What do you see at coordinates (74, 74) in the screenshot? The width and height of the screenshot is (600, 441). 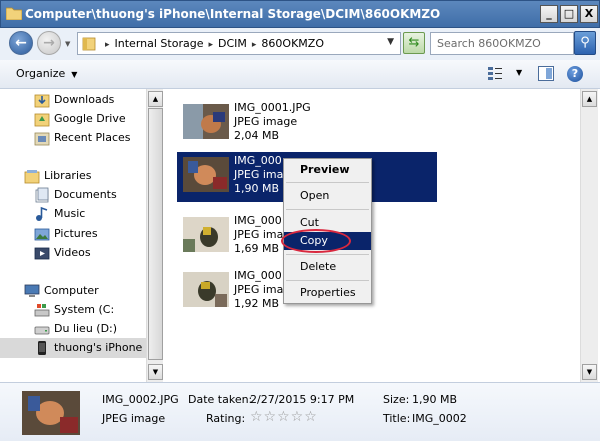 I see `chevron-down-icon: ▼` at bounding box center [74, 74].